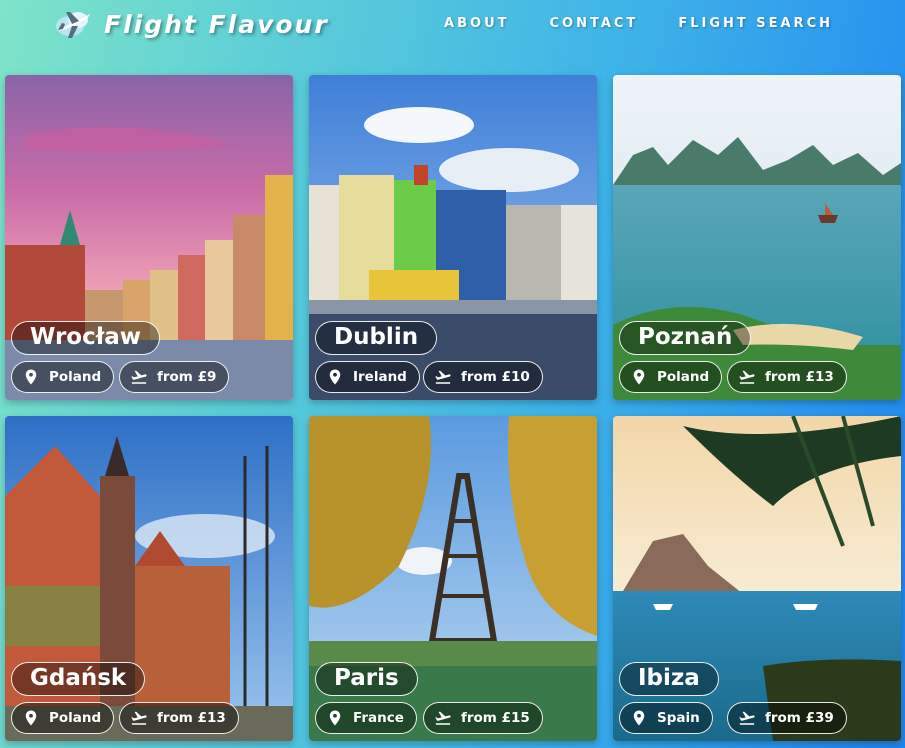  I want to click on destination-card-wroclaw: Wrocław Poland from £9, so click(149, 237).